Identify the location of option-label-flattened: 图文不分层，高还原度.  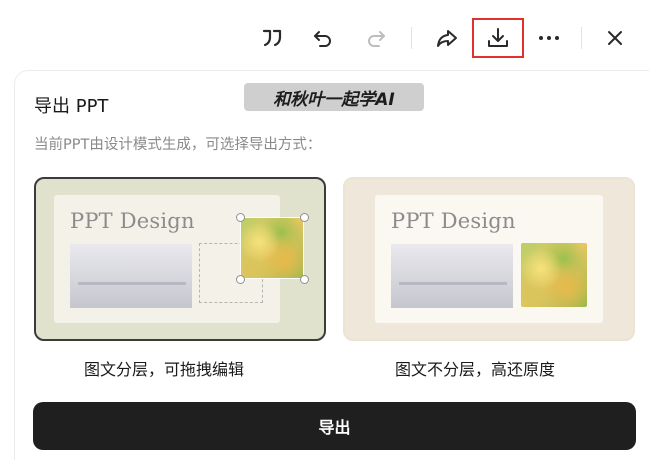
(475, 368).